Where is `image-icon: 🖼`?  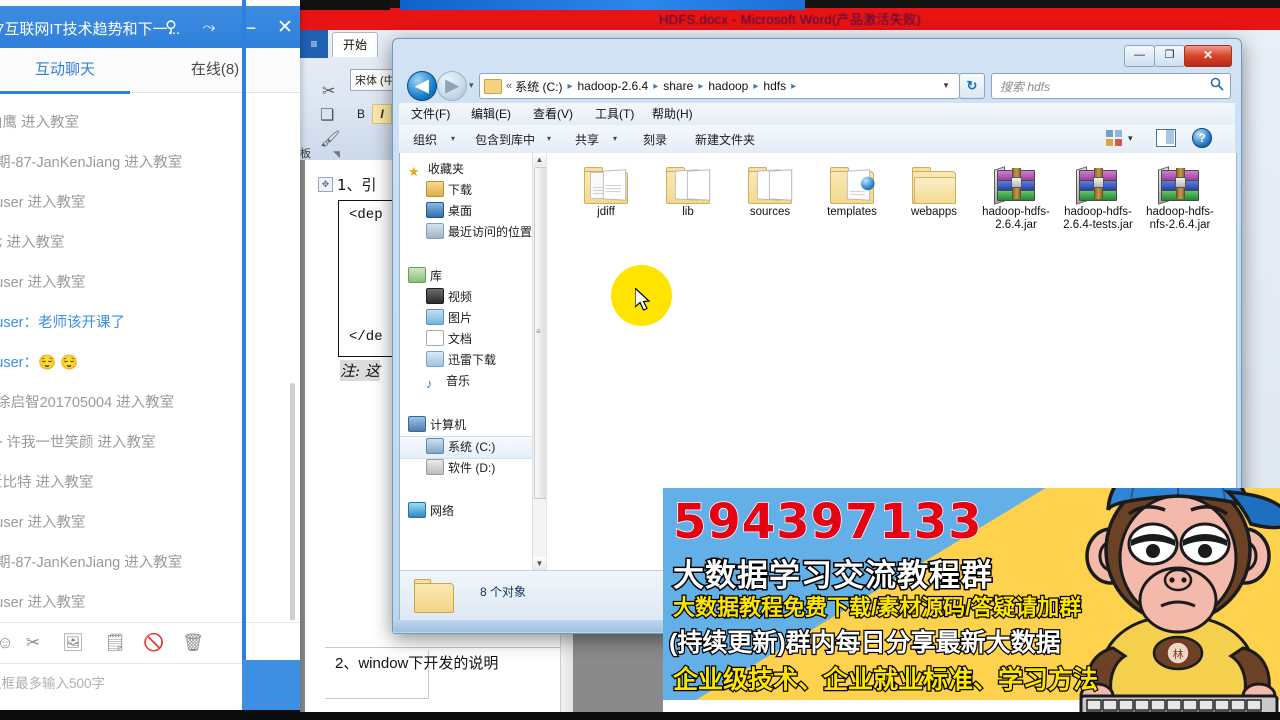 image-icon: 🖼 is located at coordinates (73, 643).